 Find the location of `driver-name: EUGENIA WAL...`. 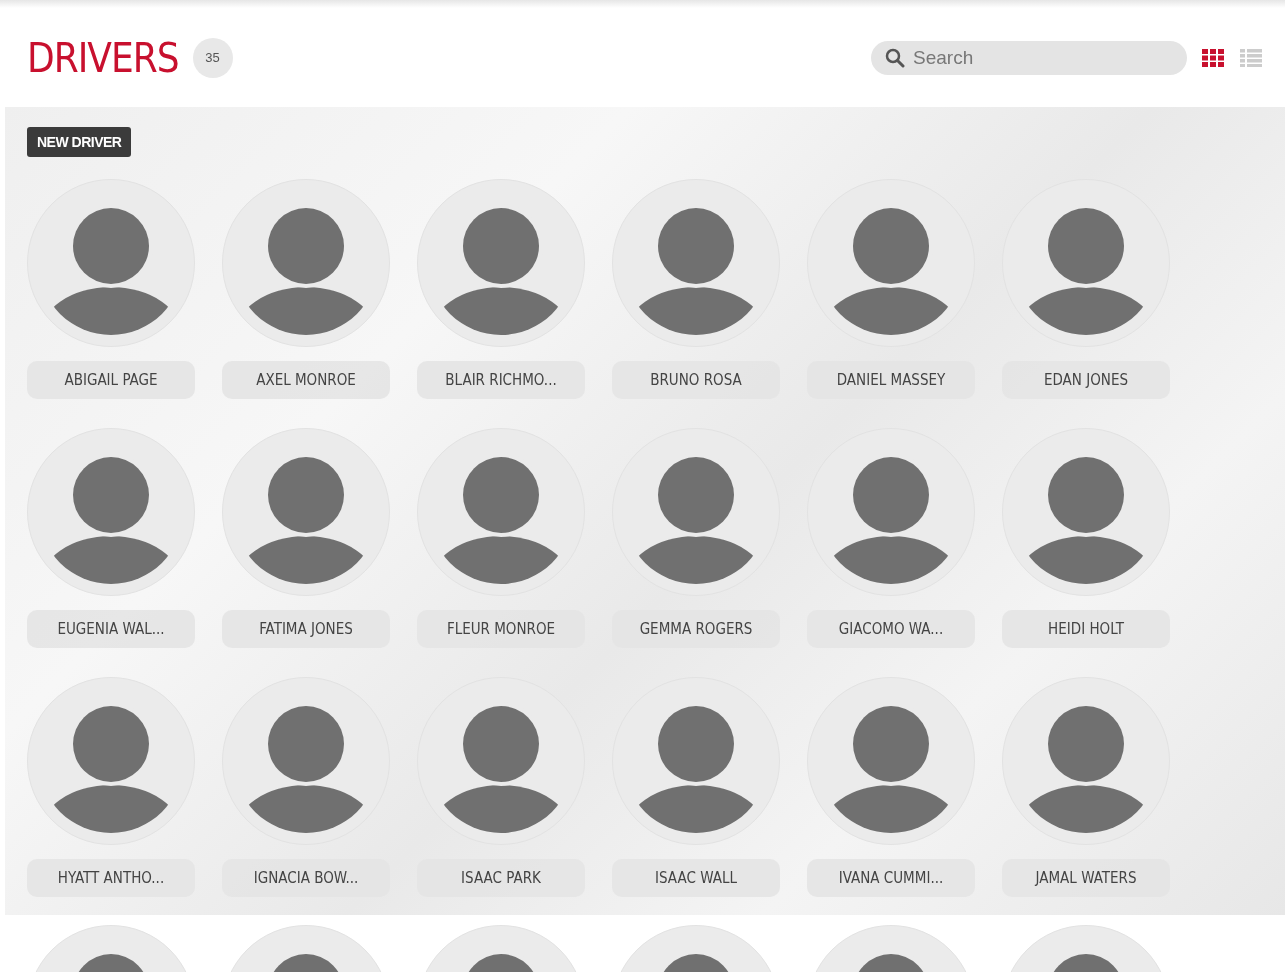

driver-name: EUGENIA WAL... is located at coordinates (111, 629).